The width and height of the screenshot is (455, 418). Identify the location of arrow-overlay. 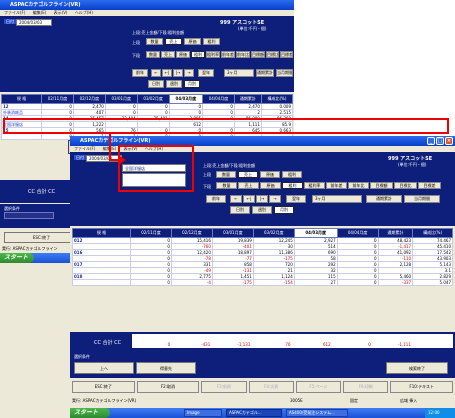
(117, 149).